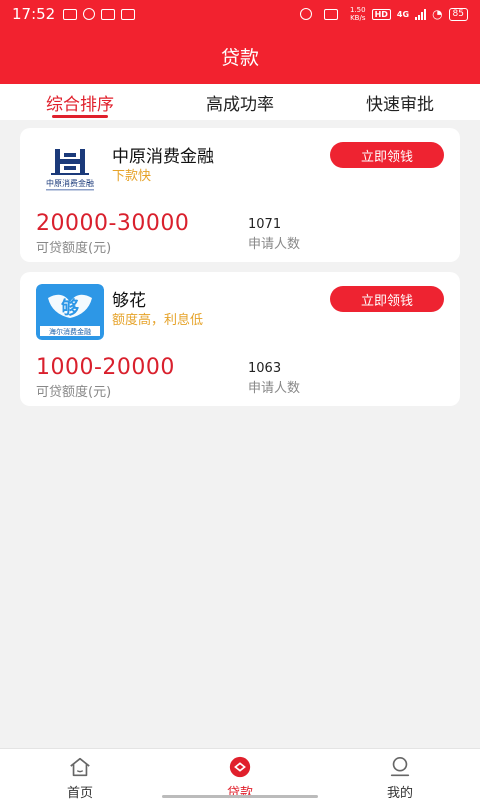  I want to click on nav-home-label: 首页, so click(79, 793).